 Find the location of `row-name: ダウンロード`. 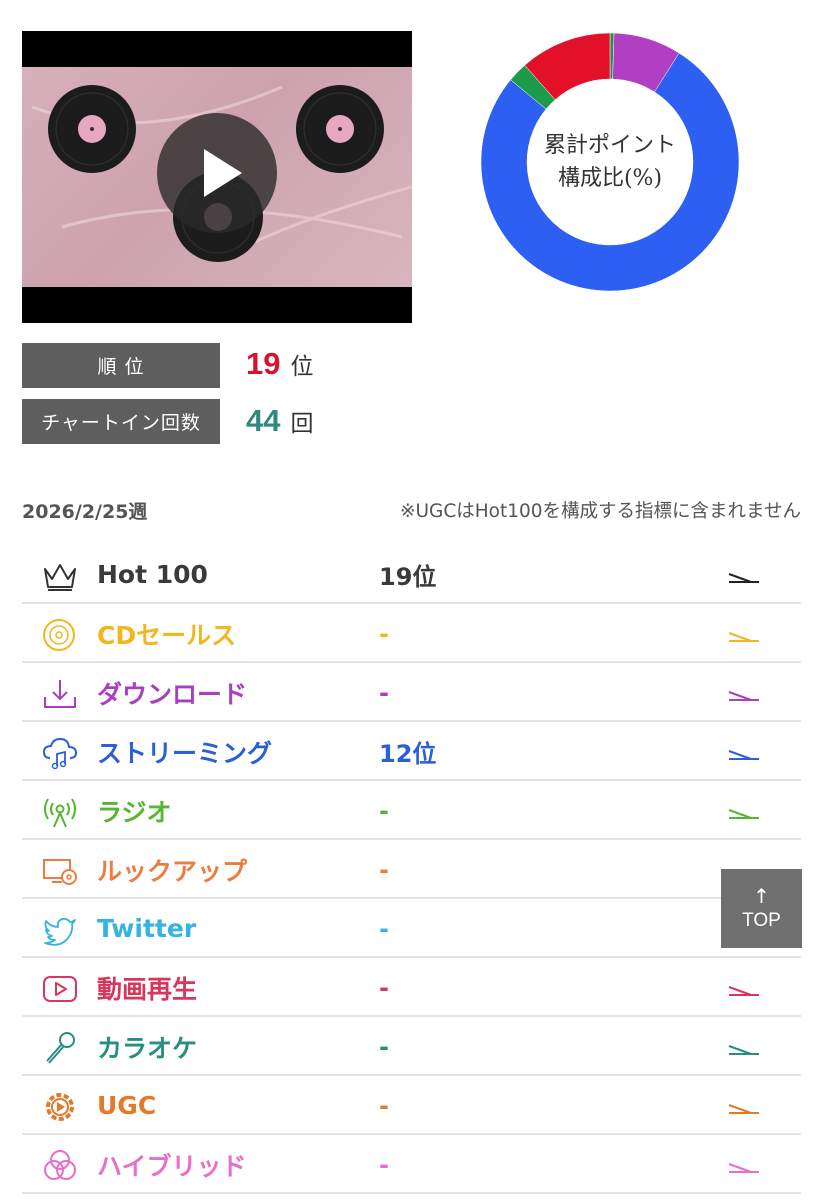

row-name: ダウンロード is located at coordinates (172, 694).